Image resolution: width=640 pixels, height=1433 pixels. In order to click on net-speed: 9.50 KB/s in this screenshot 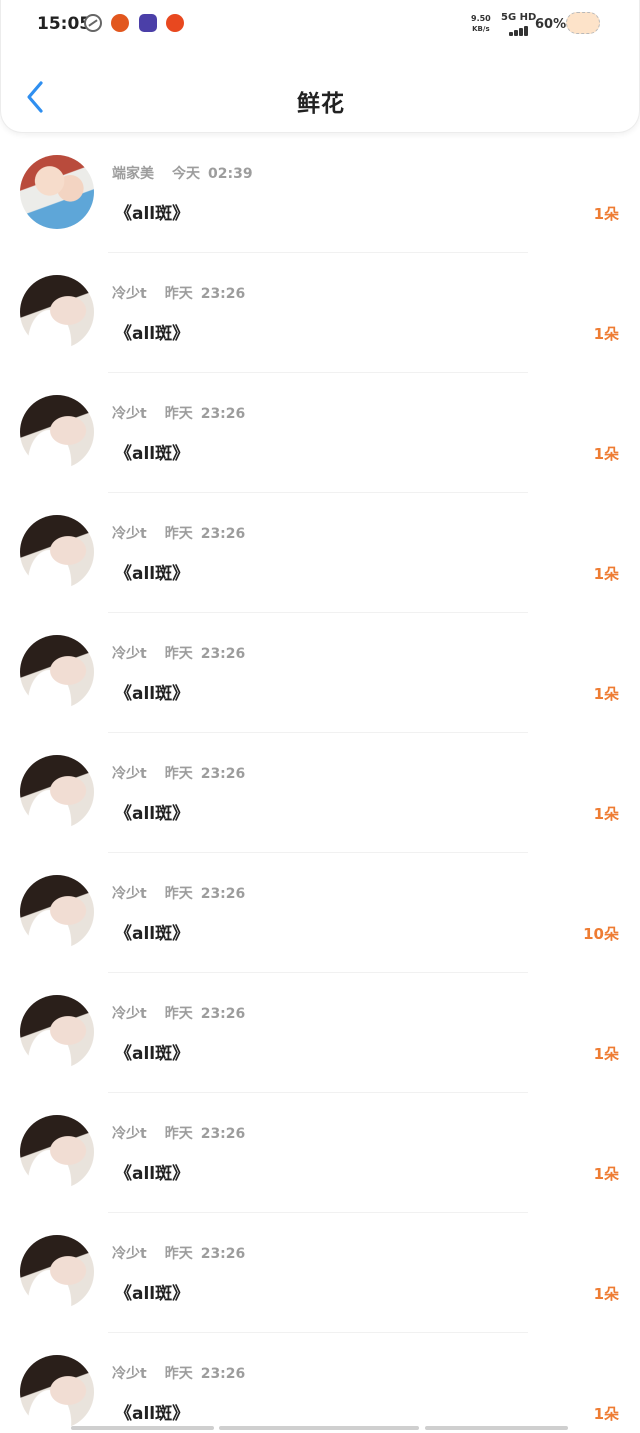, I will do `click(481, 24)`.